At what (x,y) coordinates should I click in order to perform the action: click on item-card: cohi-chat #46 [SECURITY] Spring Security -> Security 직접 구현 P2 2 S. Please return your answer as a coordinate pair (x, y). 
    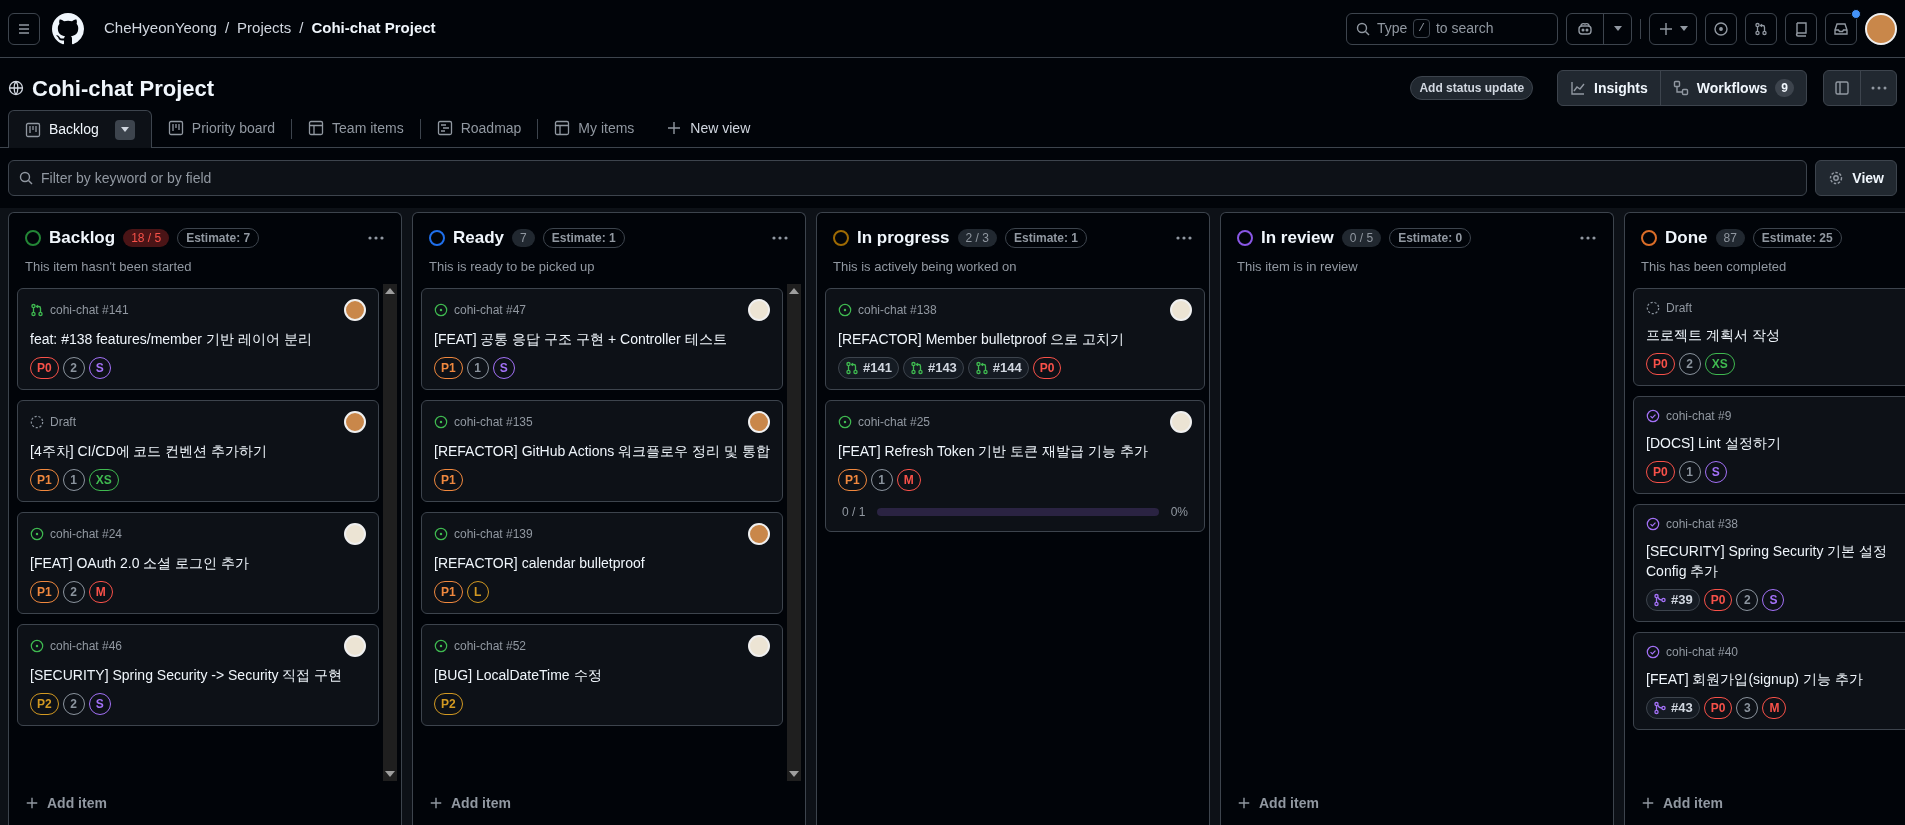
    Looking at the image, I should click on (198, 675).